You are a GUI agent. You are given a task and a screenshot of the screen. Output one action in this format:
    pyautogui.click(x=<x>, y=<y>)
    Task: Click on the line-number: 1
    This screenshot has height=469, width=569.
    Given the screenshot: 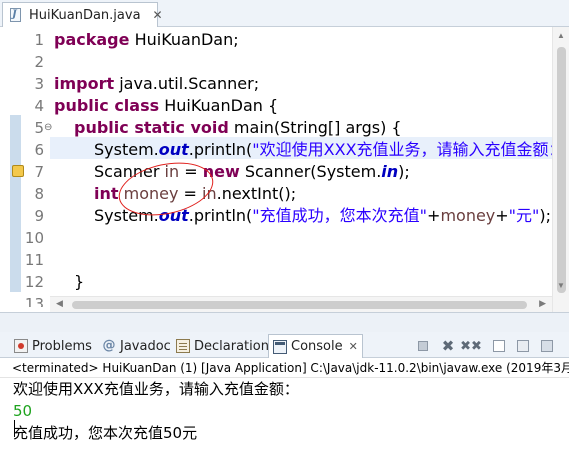 What is the action you would take?
    pyautogui.click(x=39, y=40)
    